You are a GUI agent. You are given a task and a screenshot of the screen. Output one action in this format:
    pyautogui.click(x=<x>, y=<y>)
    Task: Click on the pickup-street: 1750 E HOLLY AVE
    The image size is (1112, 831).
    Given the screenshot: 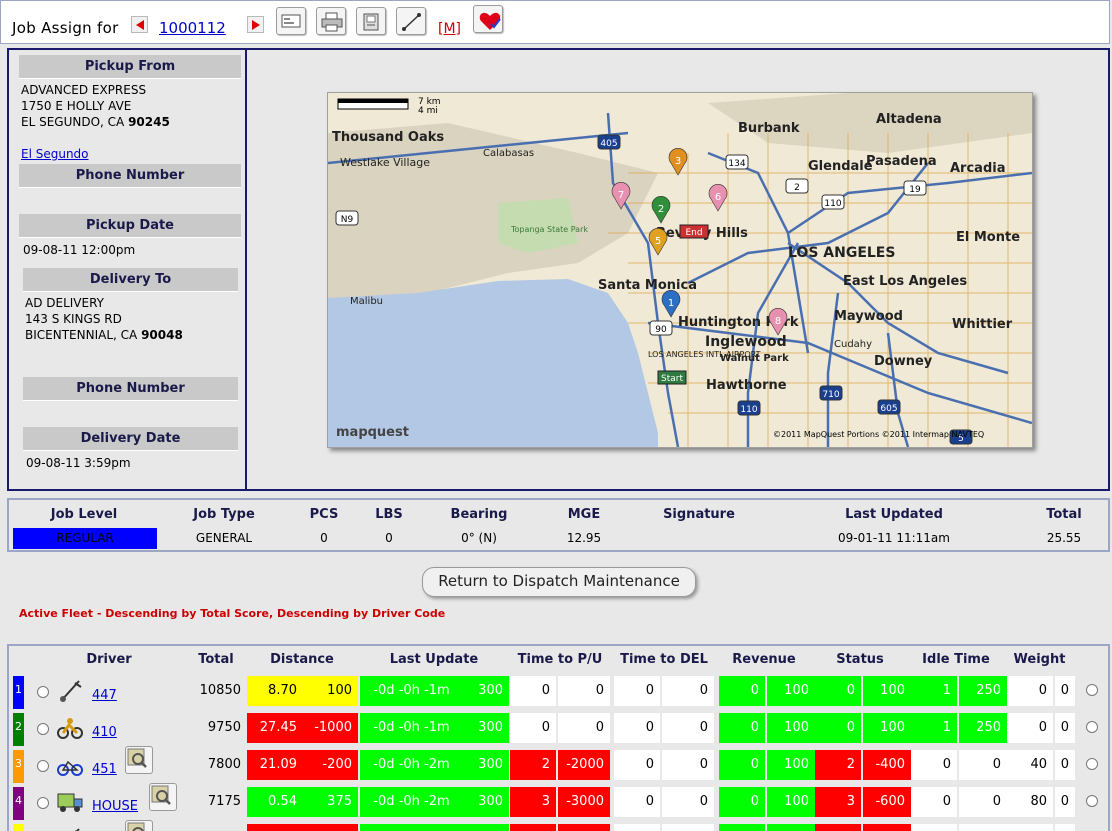 What is the action you would take?
    pyautogui.click(x=76, y=106)
    